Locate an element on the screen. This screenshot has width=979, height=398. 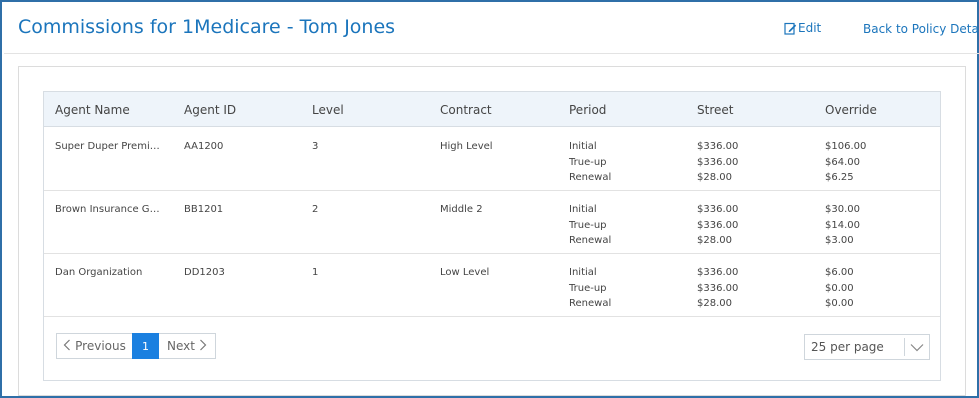
edit-label: Edit is located at coordinates (810, 28).